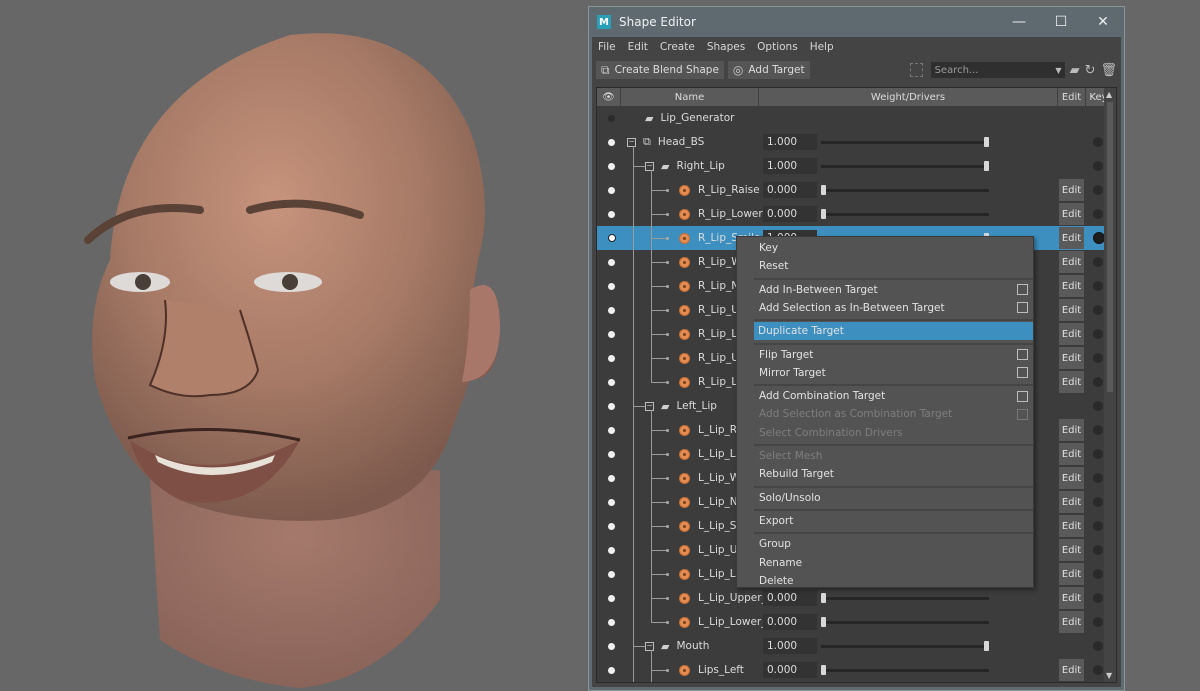  I want to click on menu-shapes: Shapes, so click(726, 47).